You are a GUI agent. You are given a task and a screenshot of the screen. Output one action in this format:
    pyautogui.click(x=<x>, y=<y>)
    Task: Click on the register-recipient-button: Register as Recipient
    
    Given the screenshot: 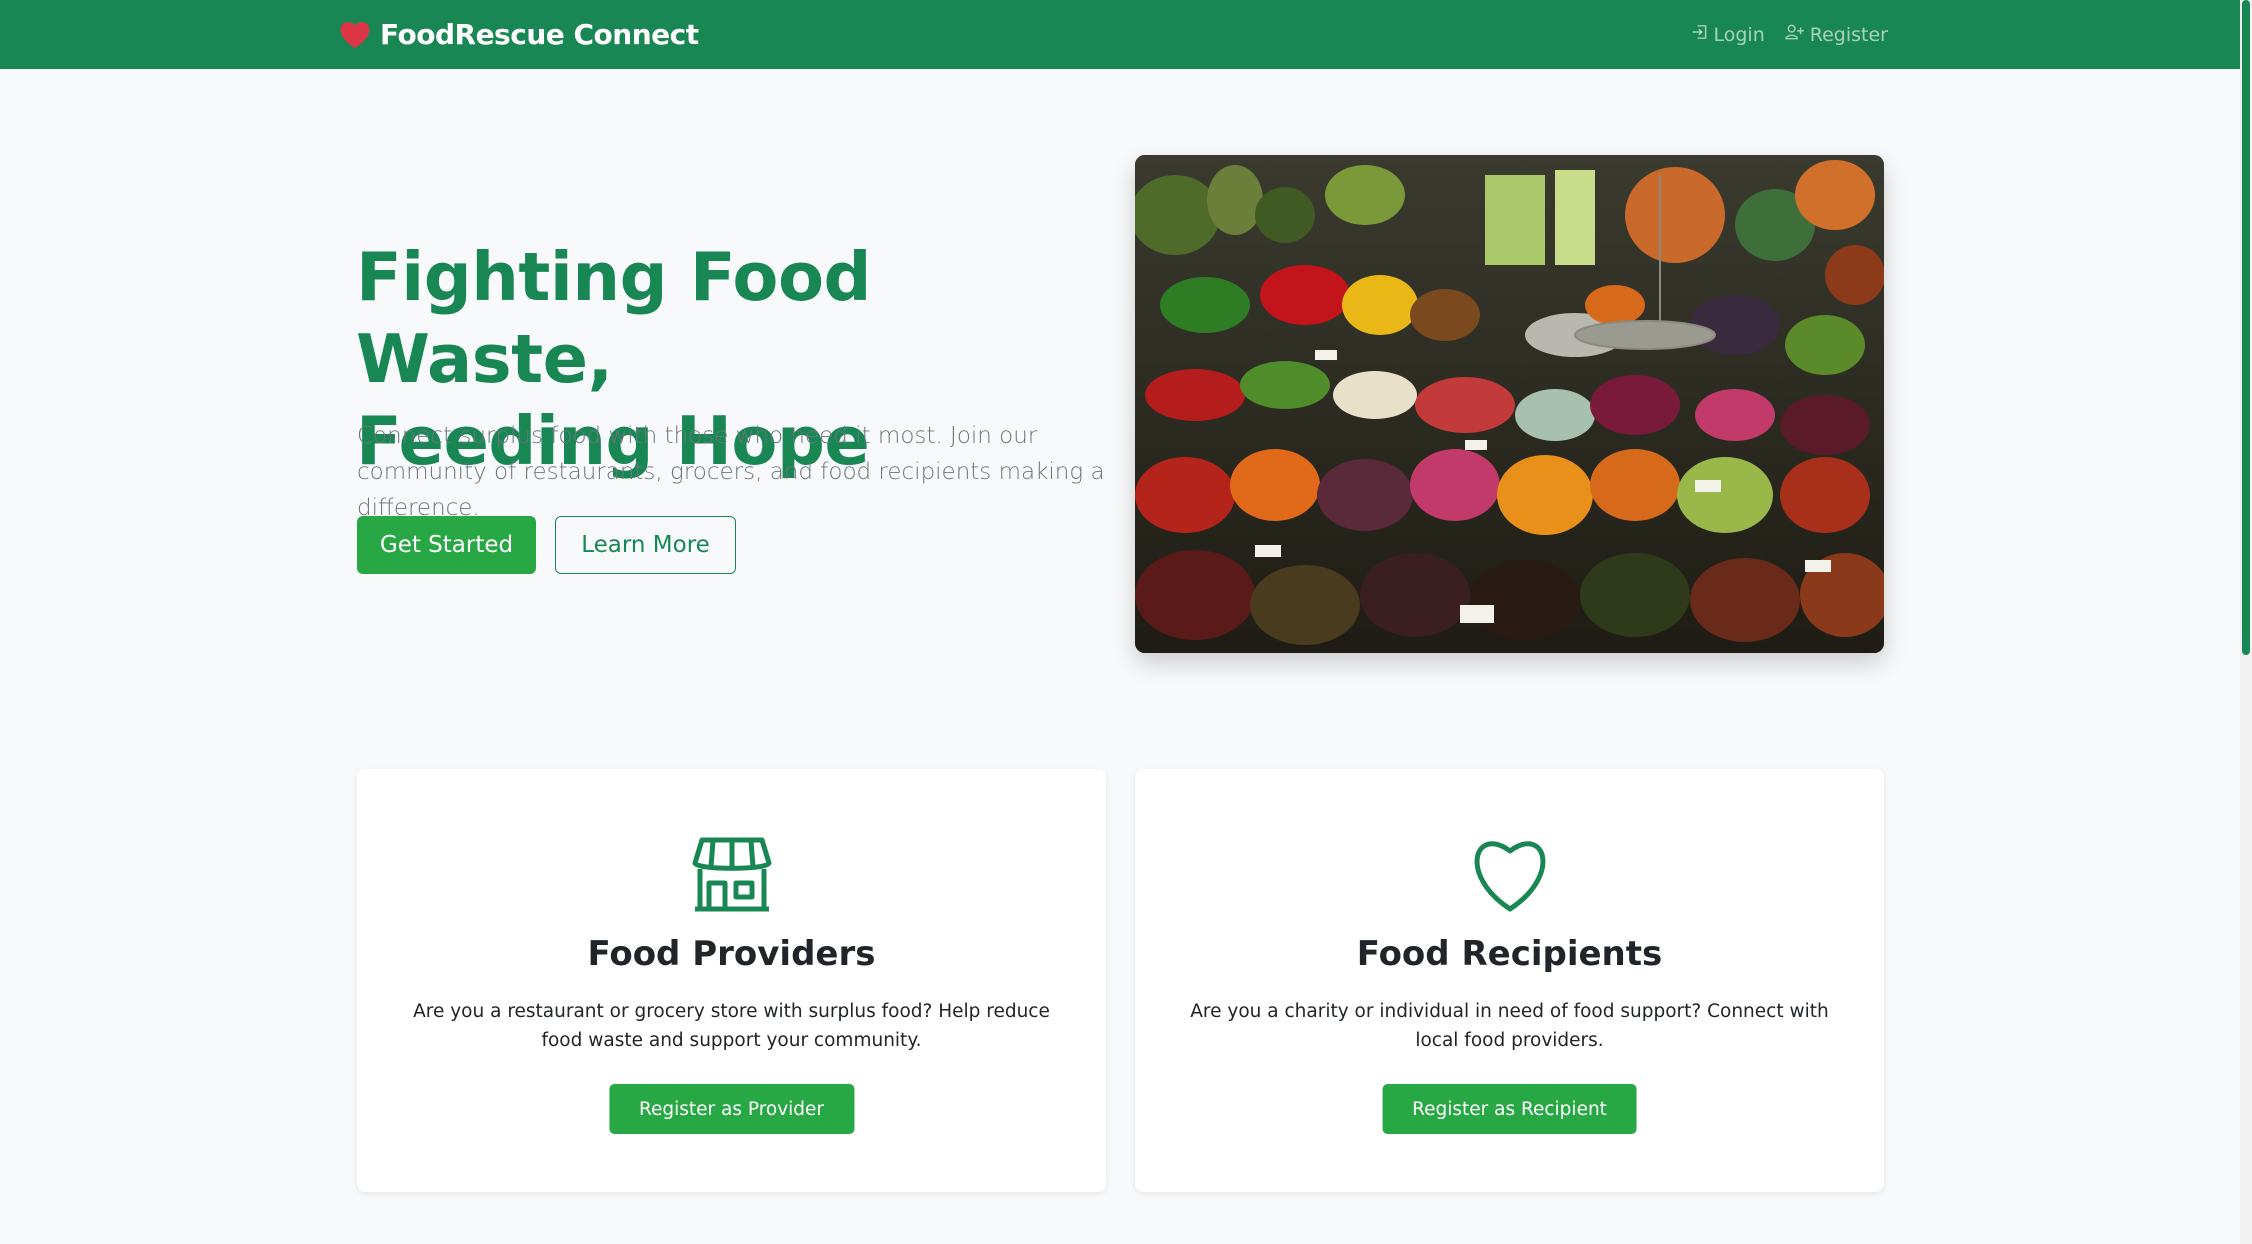 What is the action you would take?
    pyautogui.click(x=1509, y=1109)
    